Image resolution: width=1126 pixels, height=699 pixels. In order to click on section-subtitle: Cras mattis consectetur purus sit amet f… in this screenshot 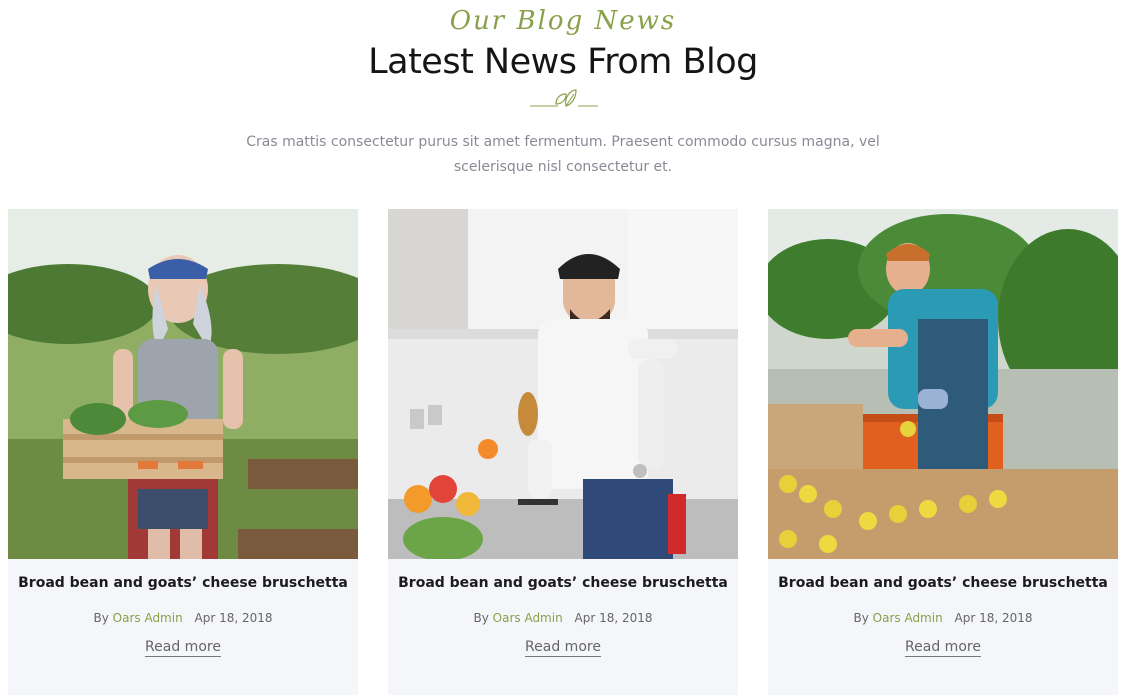, I will do `click(563, 155)`.